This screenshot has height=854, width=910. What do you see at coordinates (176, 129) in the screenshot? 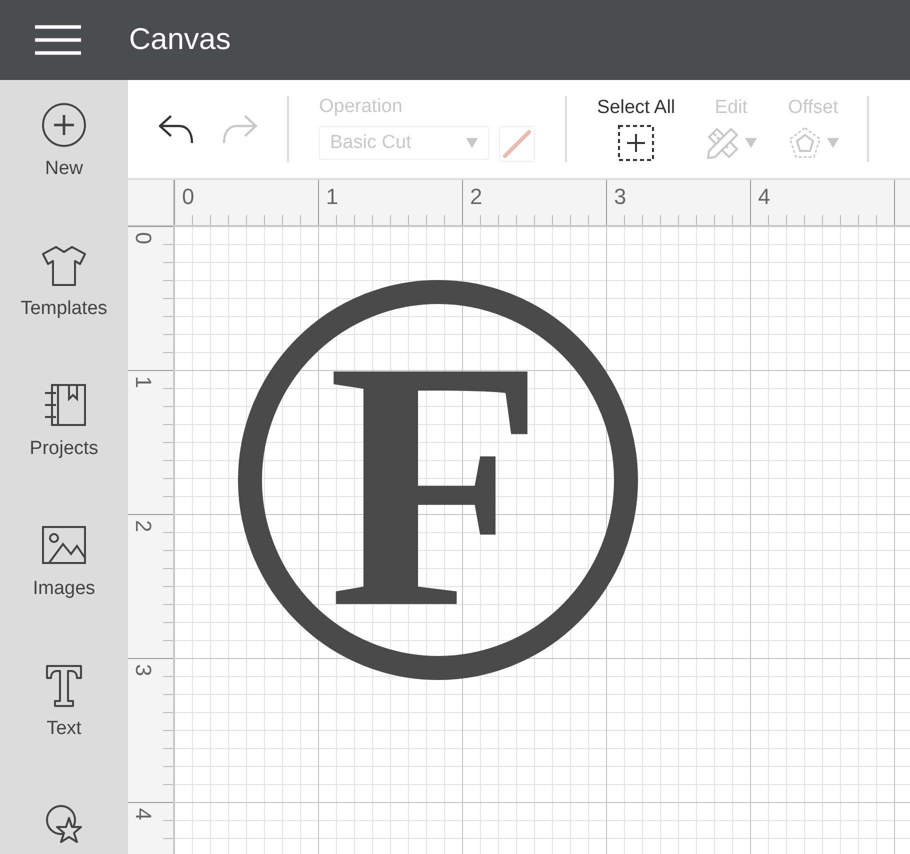
I see `undo-button` at bounding box center [176, 129].